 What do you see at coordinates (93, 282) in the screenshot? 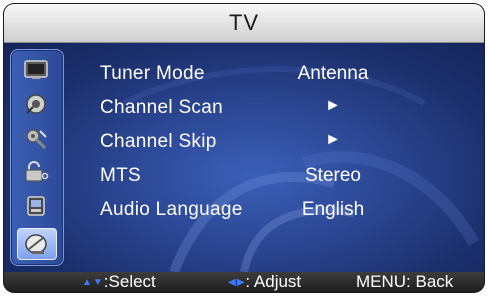
I see `up-down-arrows-icon: ▲▼` at bounding box center [93, 282].